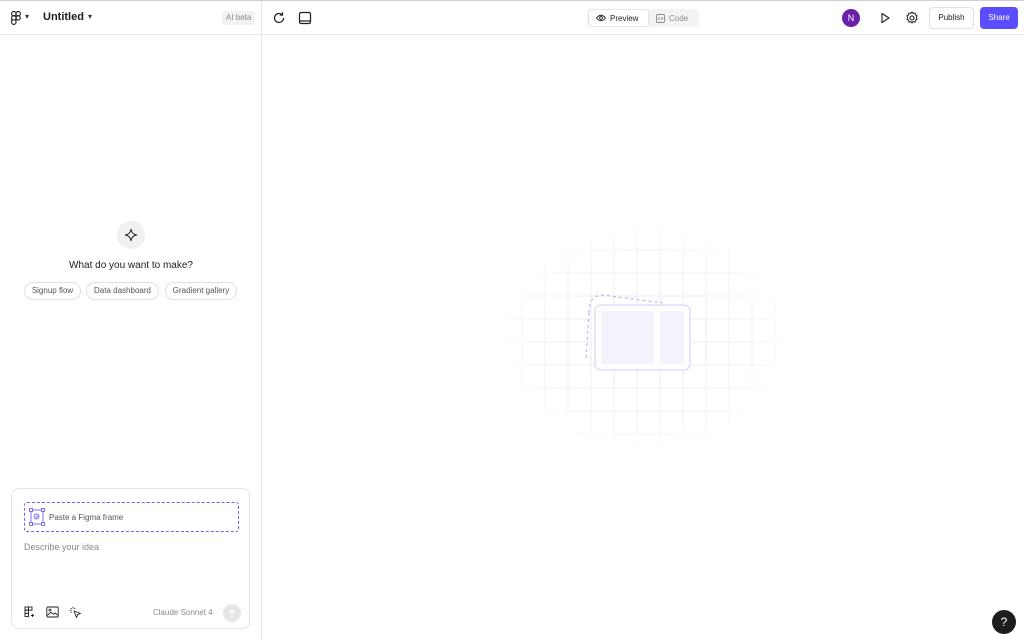 This screenshot has width=1024, height=640. Describe the element at coordinates (86, 517) in the screenshot. I see `paste-frame-label: Paste a Figma frame` at that location.